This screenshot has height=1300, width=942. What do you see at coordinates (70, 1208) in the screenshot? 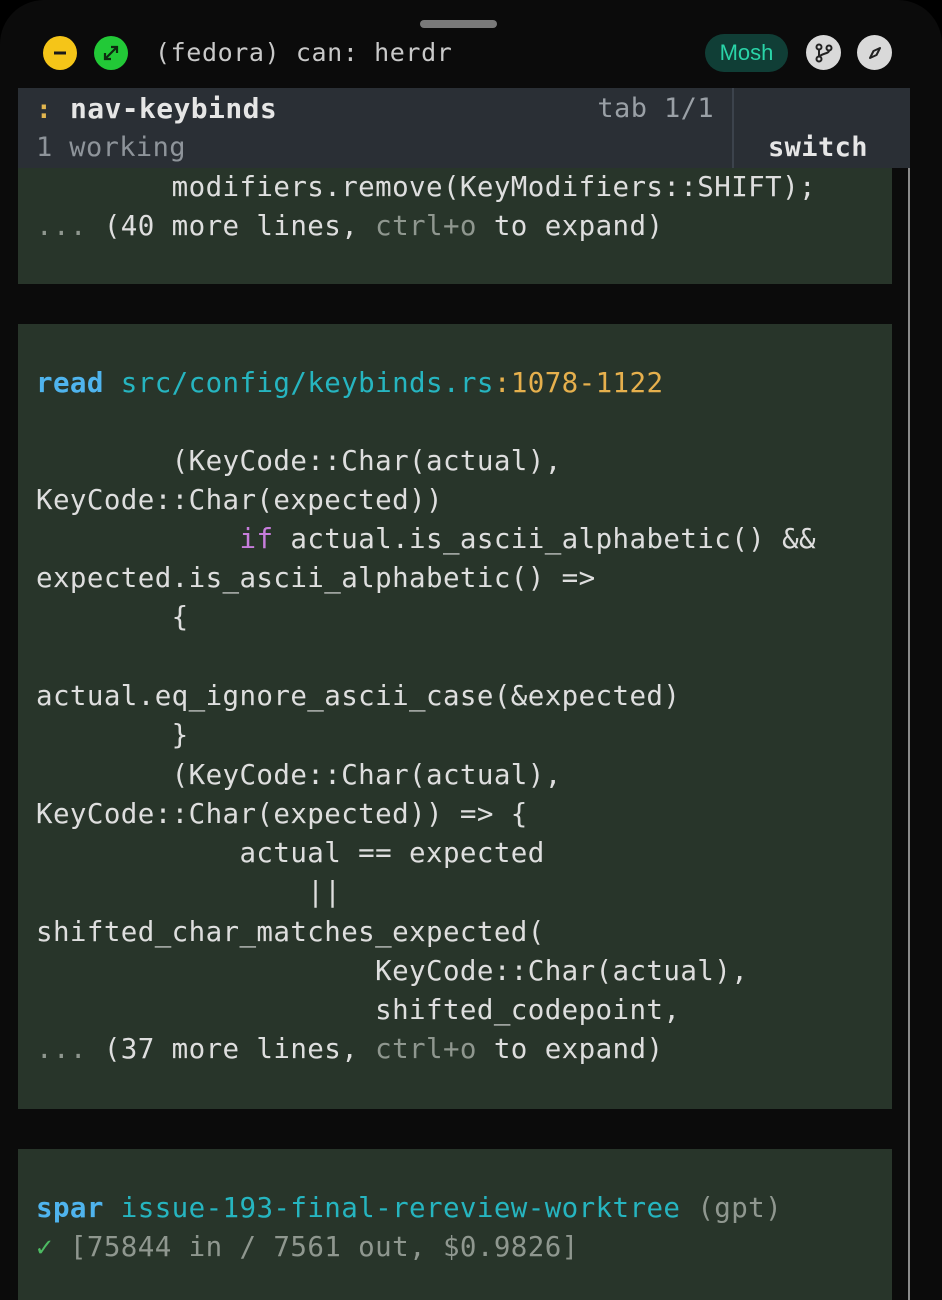
I see `spar-command: spar` at bounding box center [70, 1208].